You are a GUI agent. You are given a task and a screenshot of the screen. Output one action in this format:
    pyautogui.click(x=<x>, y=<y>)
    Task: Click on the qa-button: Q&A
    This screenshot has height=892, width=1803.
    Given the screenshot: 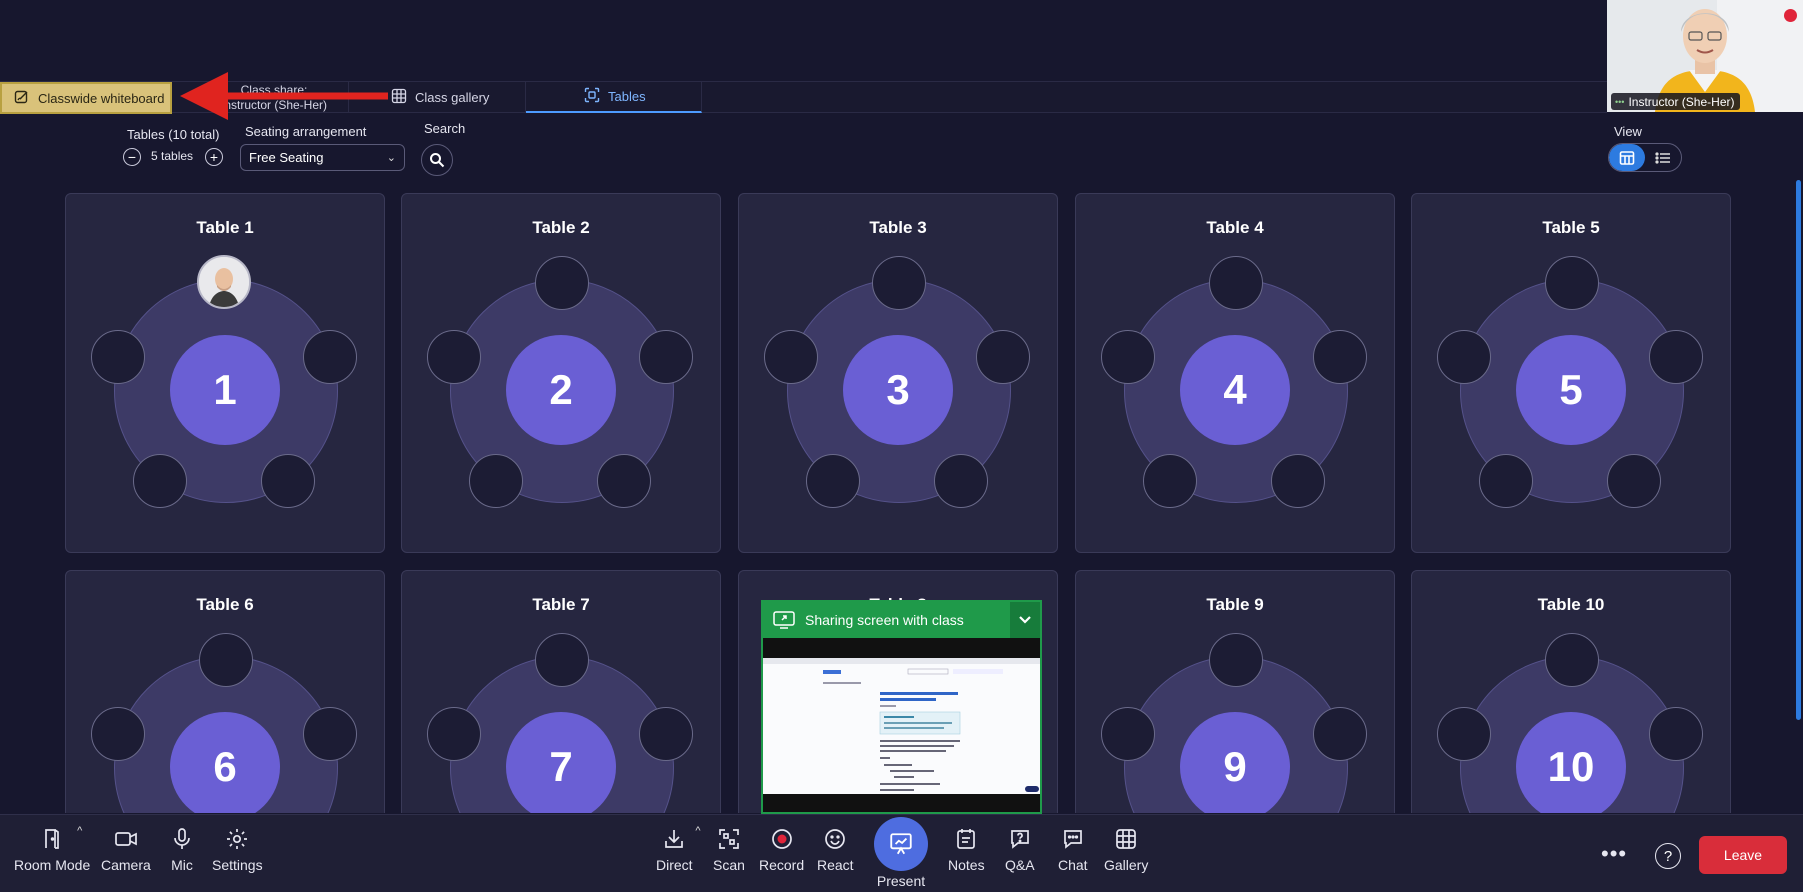 What is the action you would take?
    pyautogui.click(x=1020, y=850)
    